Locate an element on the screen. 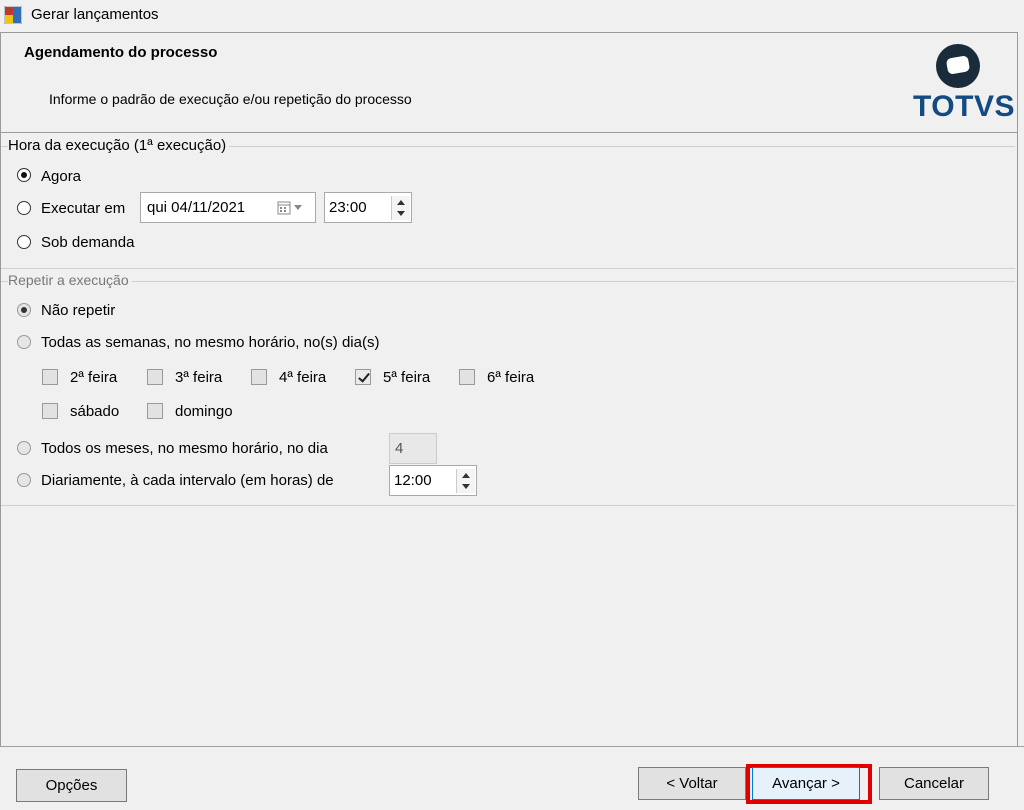 The image size is (1024, 810). group-title-repeat: Repetir a execução is located at coordinates (70, 280).